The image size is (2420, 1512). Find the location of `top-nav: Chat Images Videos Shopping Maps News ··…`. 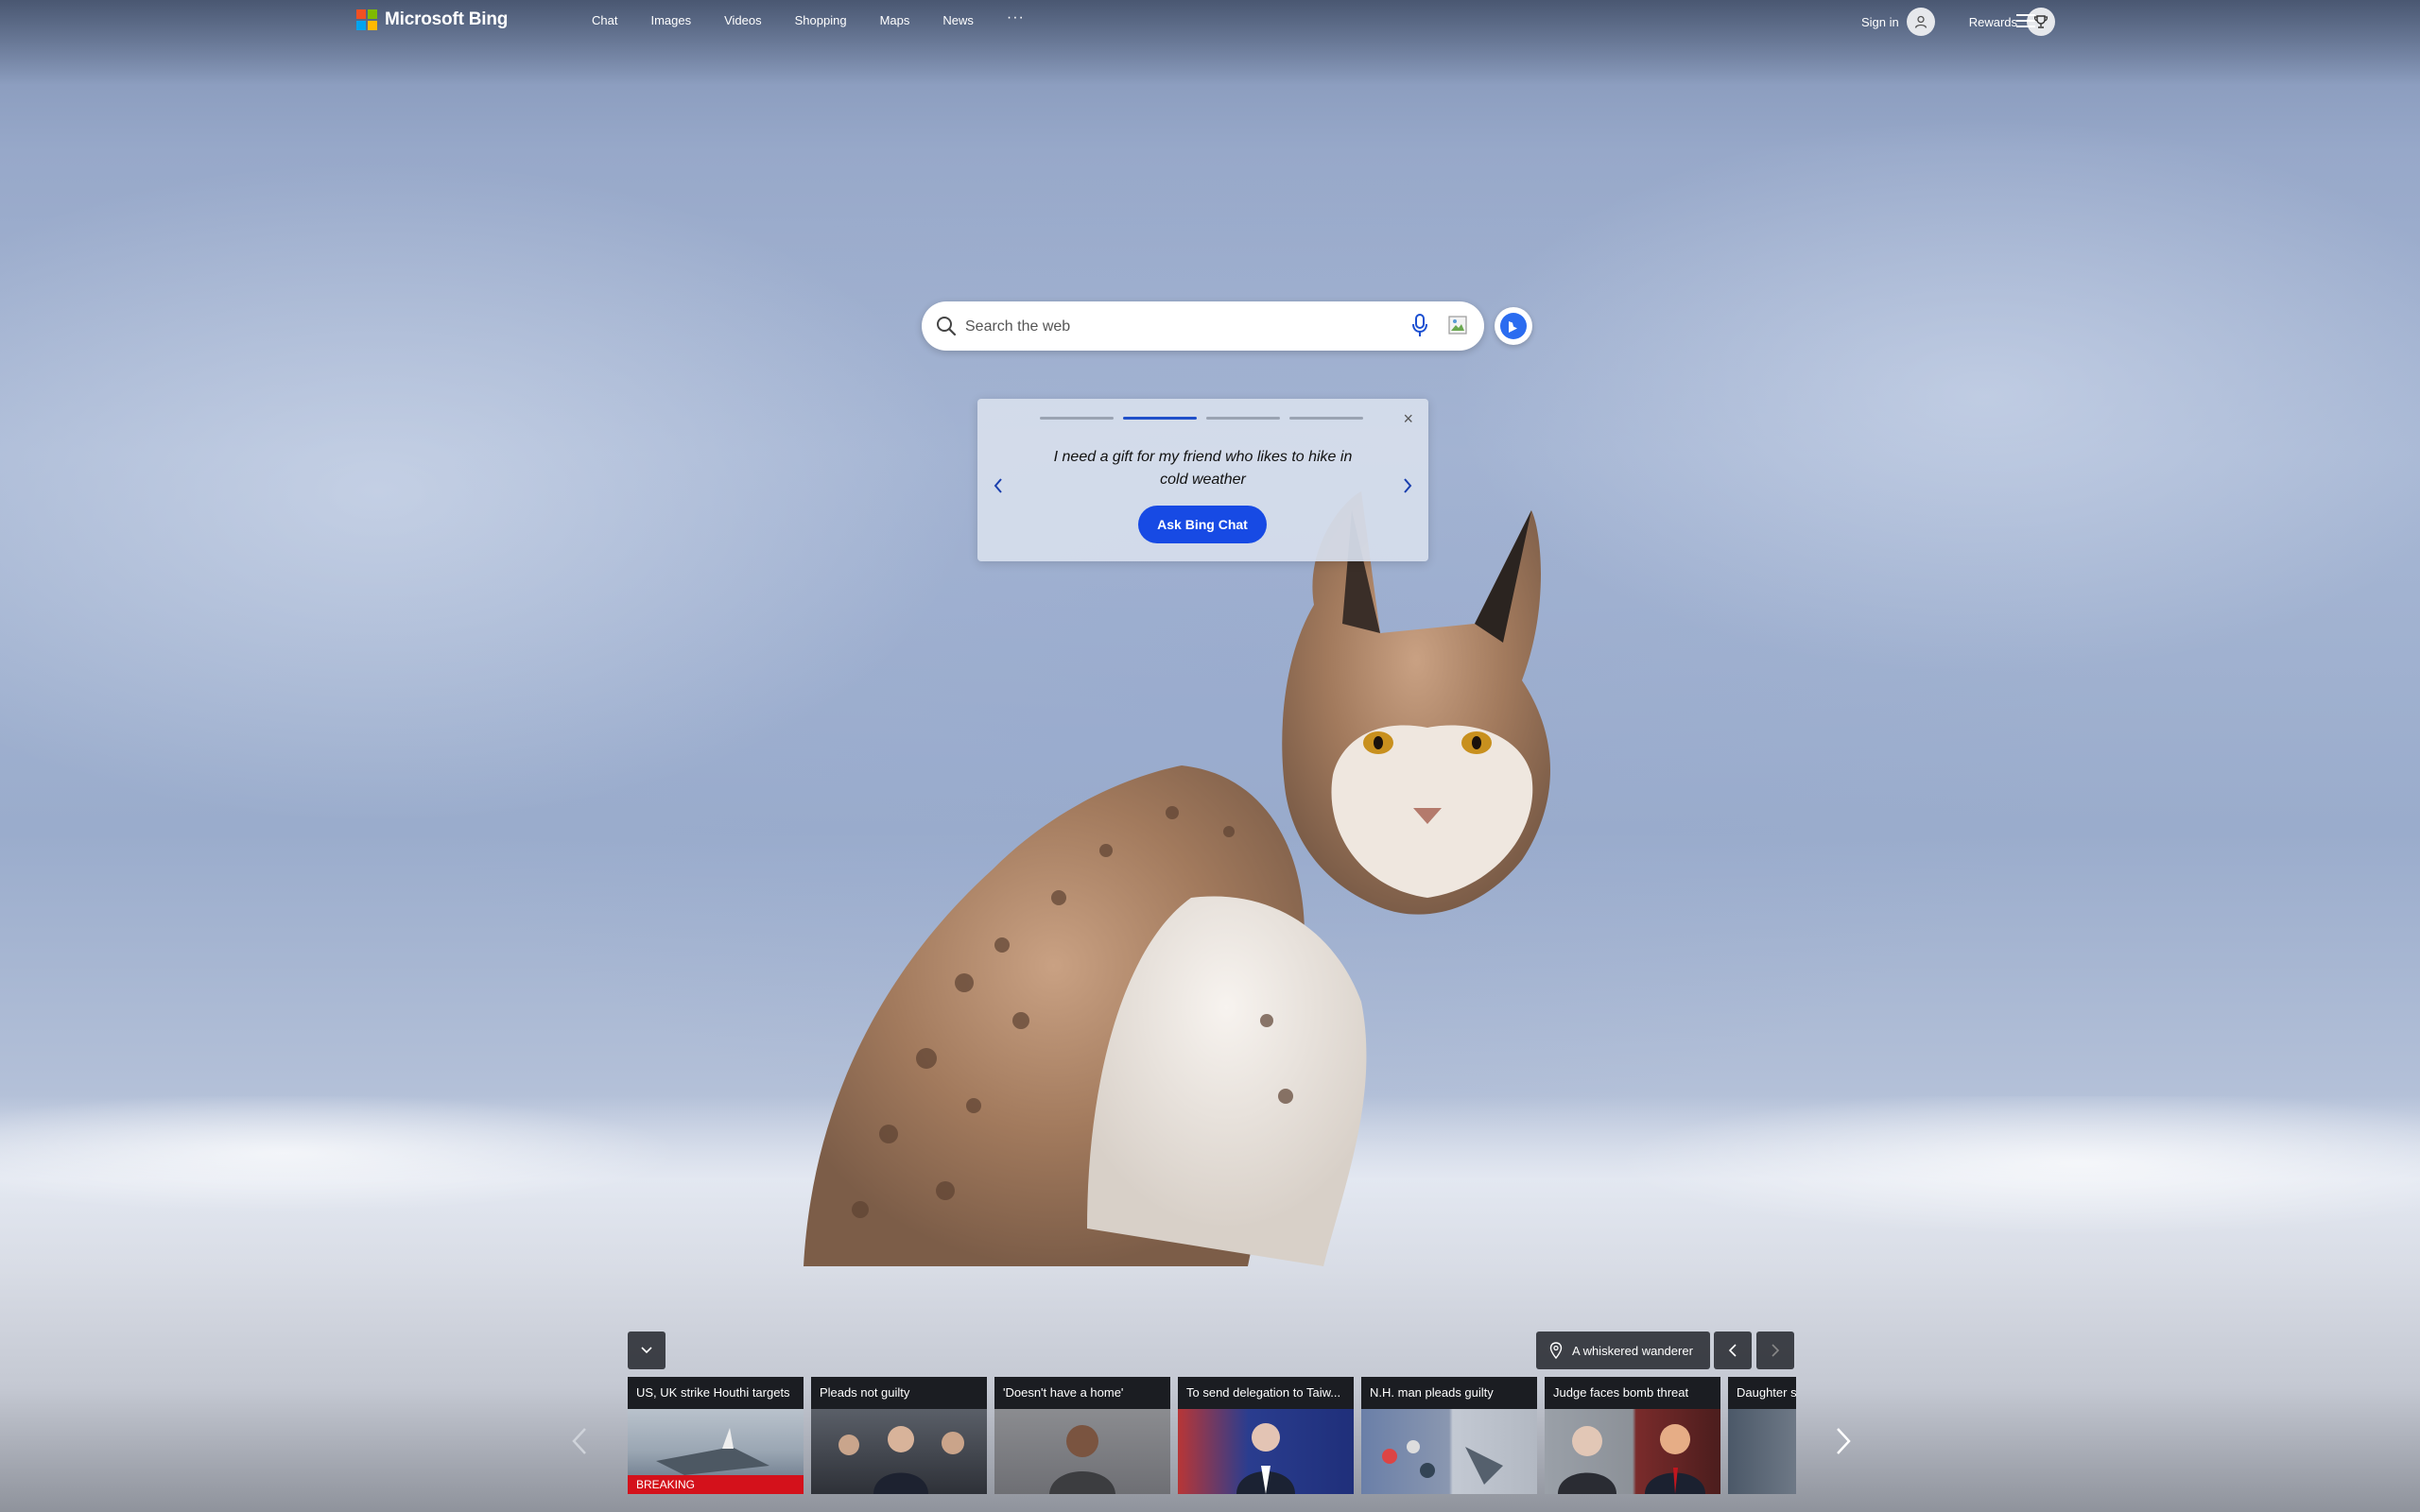

top-nav: Chat Images Videos Shopping Maps News ··… is located at coordinates (825, 19).